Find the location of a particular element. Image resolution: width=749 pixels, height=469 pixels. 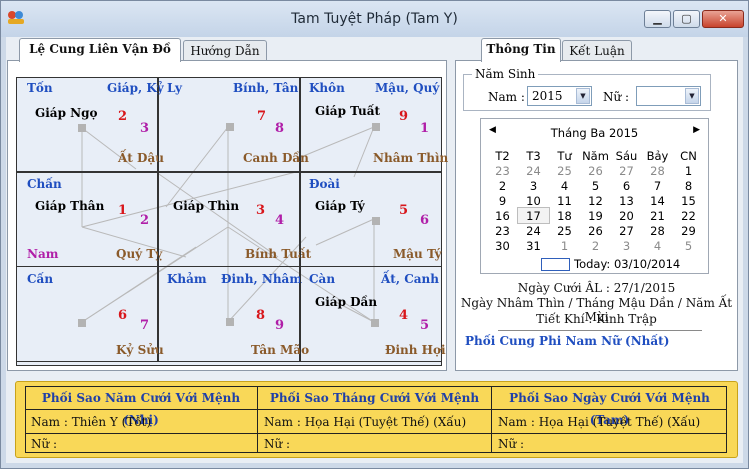

palace-chan: Chấn Giáp Thân 1 2 Nam Quý Tỵ is located at coordinates (89, 219).